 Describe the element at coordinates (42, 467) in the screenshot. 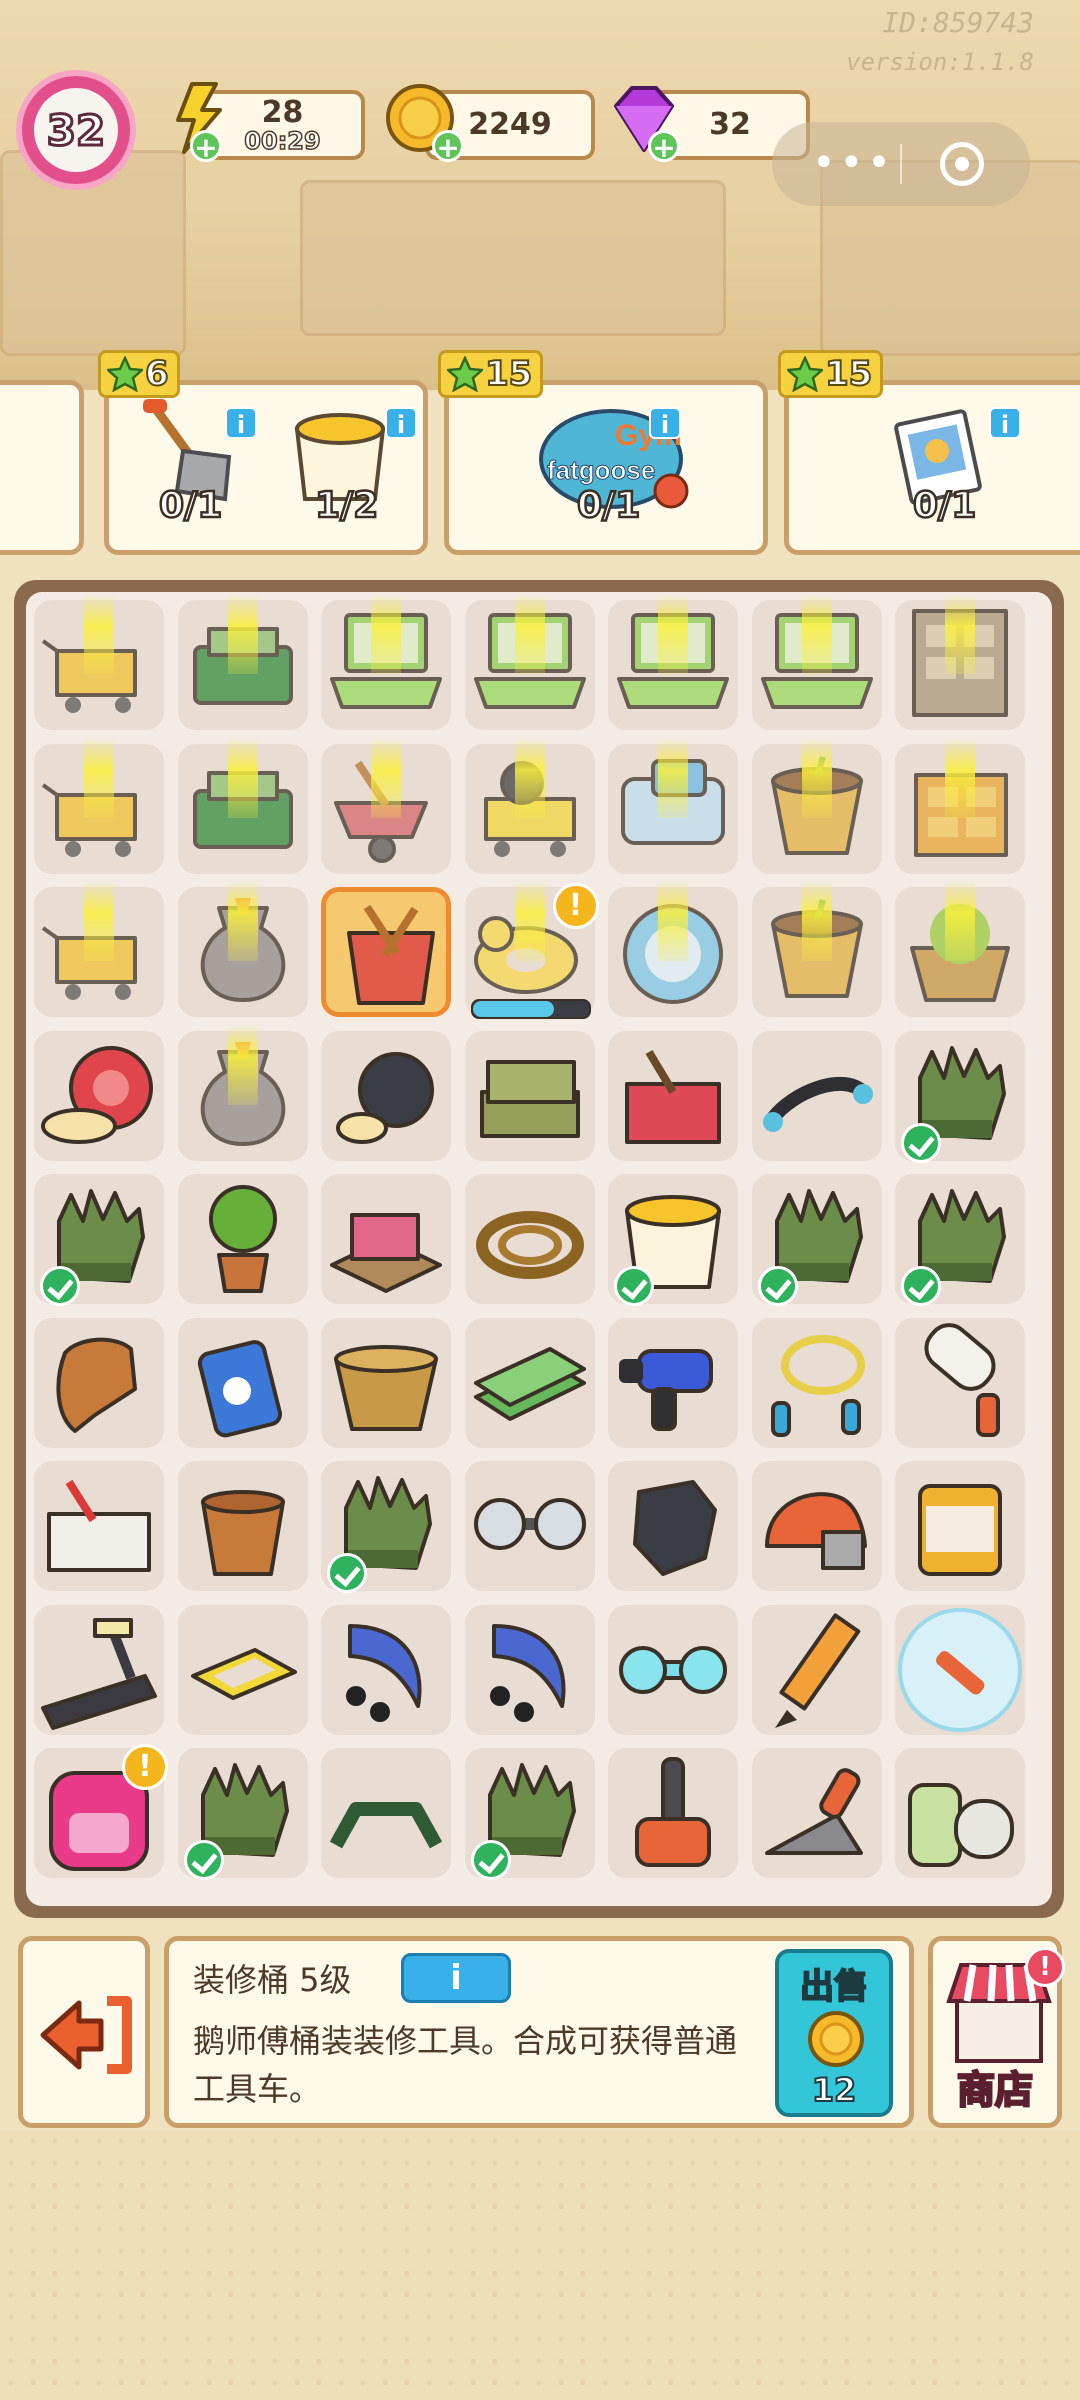

I see `order-card-partial` at that location.